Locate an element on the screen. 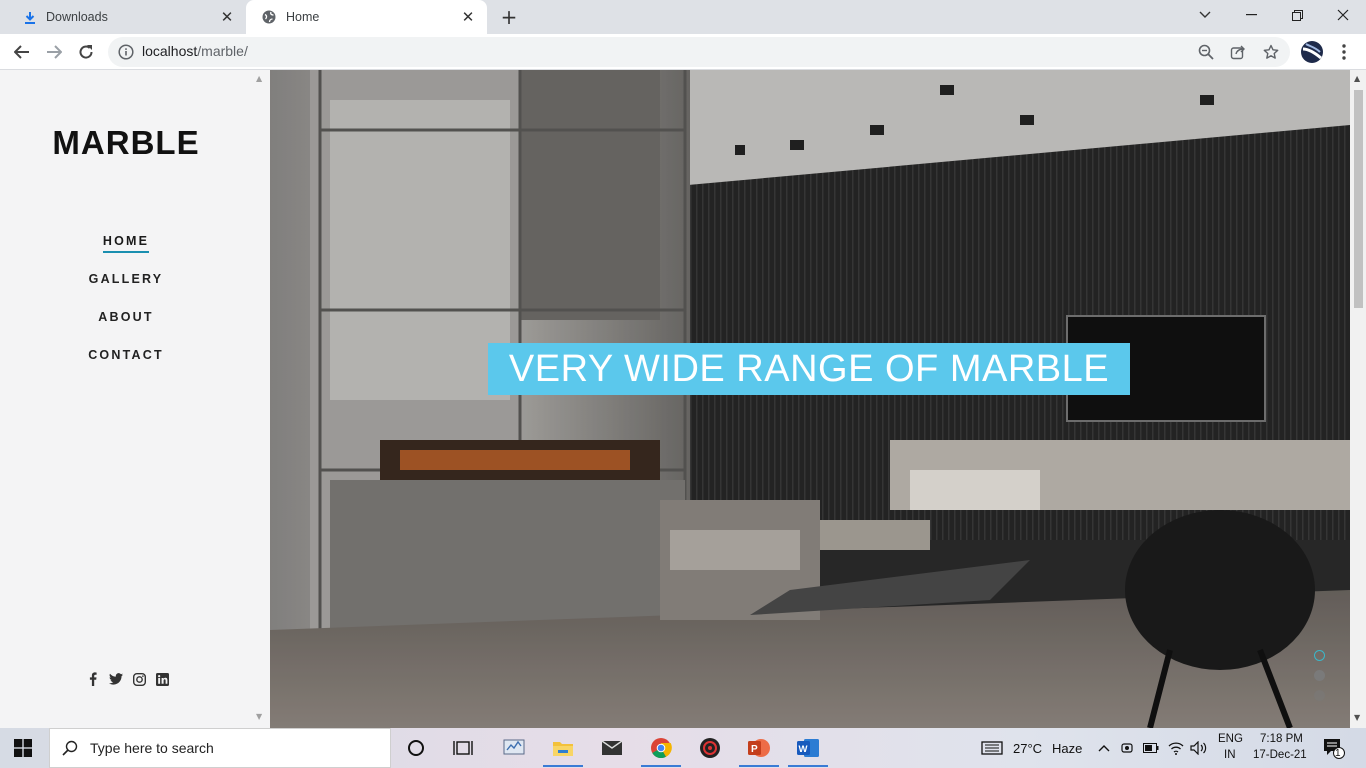  presentation-app-icon is located at coordinates (514, 748).